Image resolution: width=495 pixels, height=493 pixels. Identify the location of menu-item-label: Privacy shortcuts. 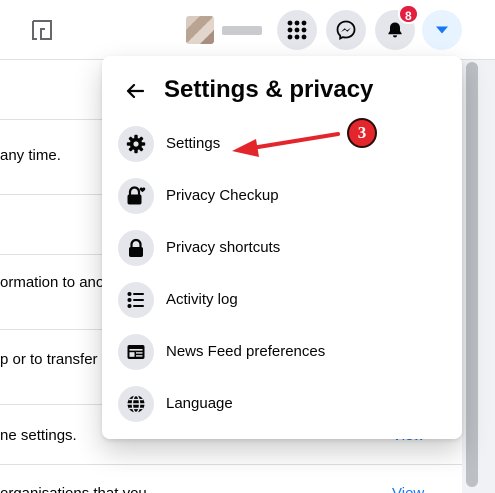
(223, 247).